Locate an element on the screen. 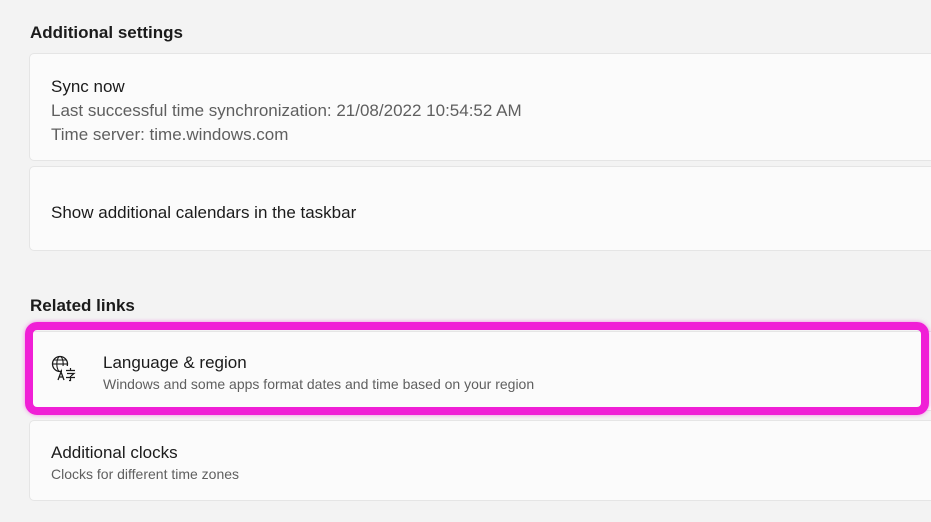 The width and height of the screenshot is (931, 522). language-icon is located at coordinates (63, 368).